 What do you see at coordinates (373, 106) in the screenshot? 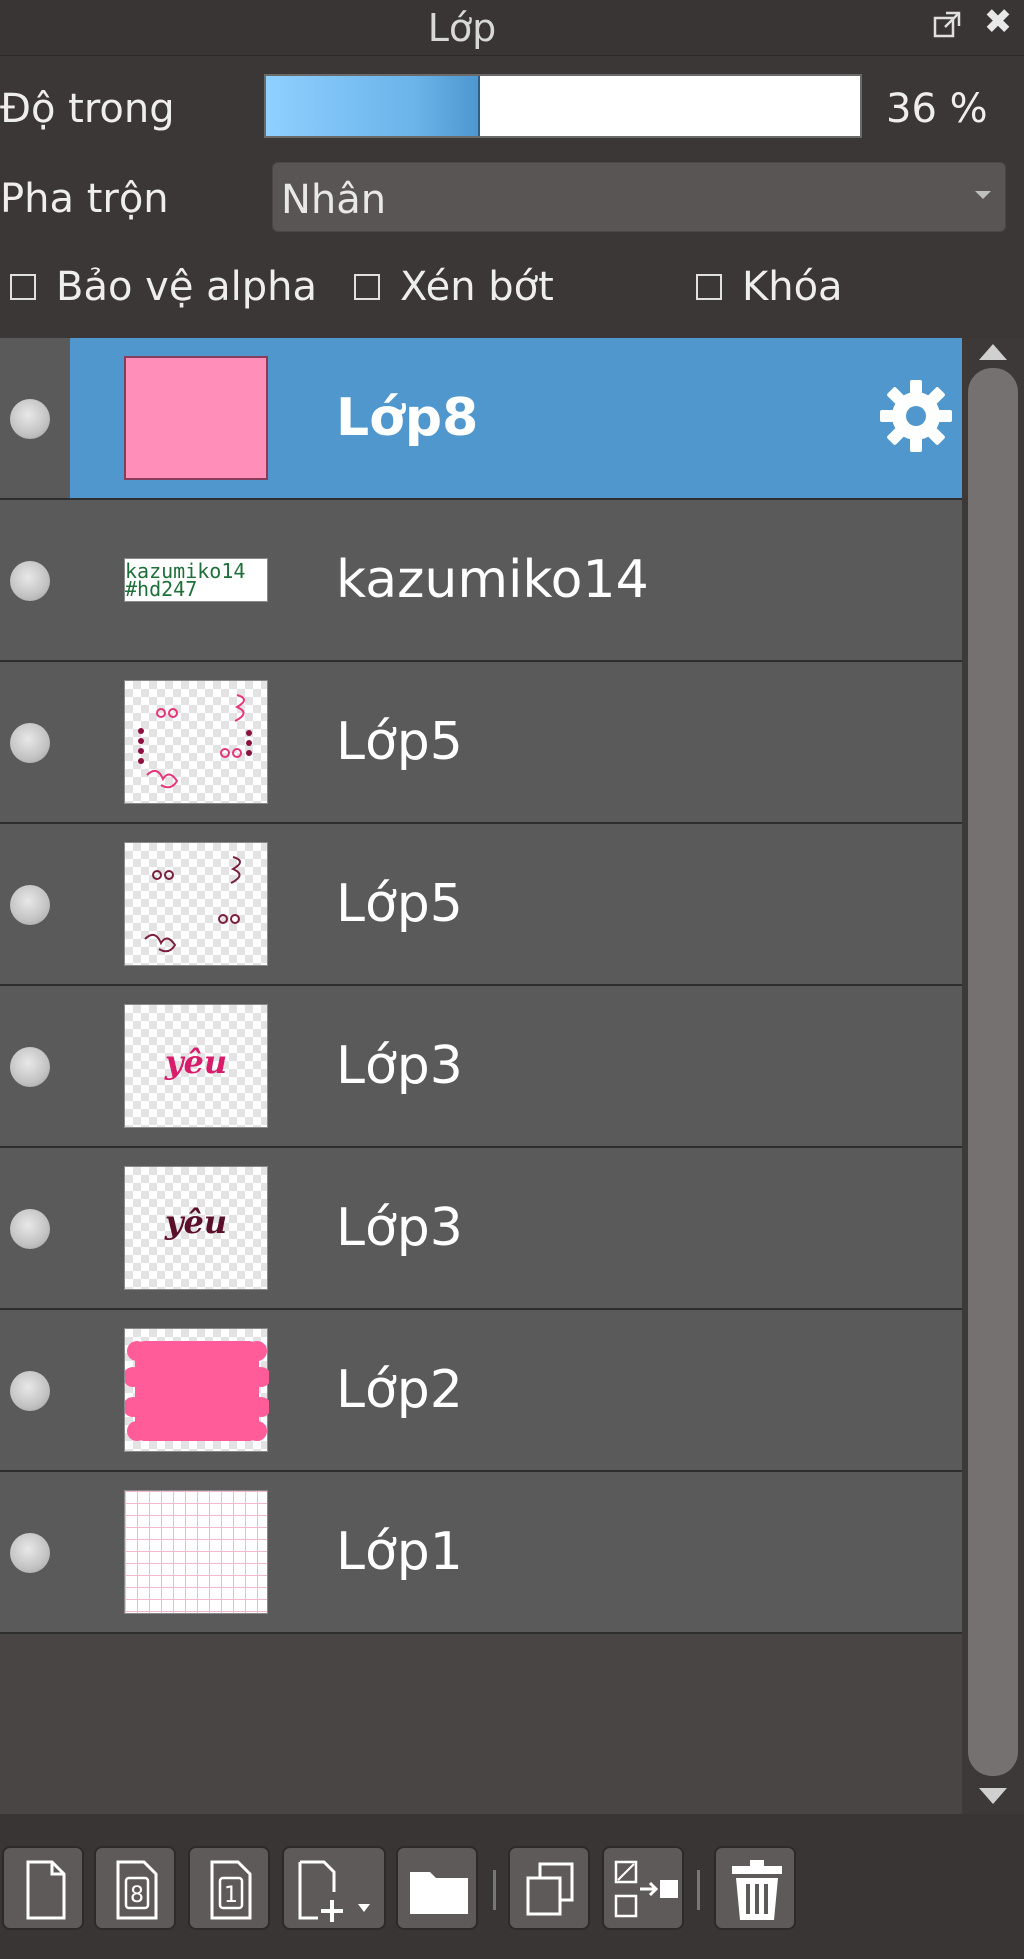
I see `opacity-slider-fill` at bounding box center [373, 106].